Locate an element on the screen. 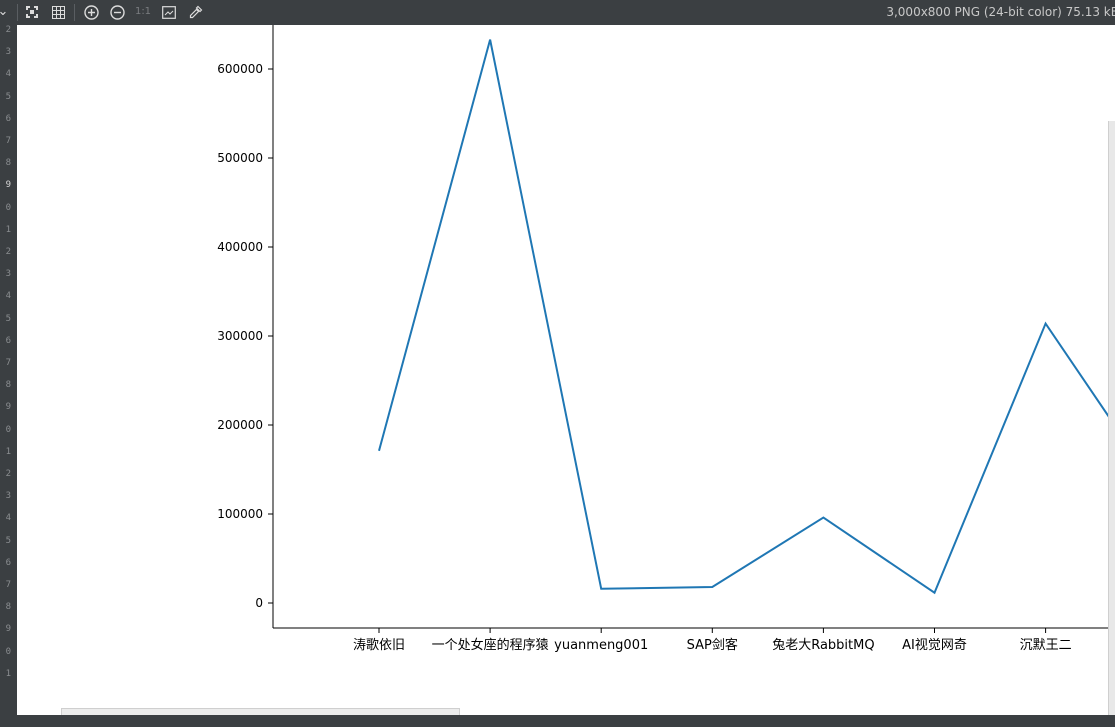  y-tick-label: 500000 is located at coordinates (240, 158).